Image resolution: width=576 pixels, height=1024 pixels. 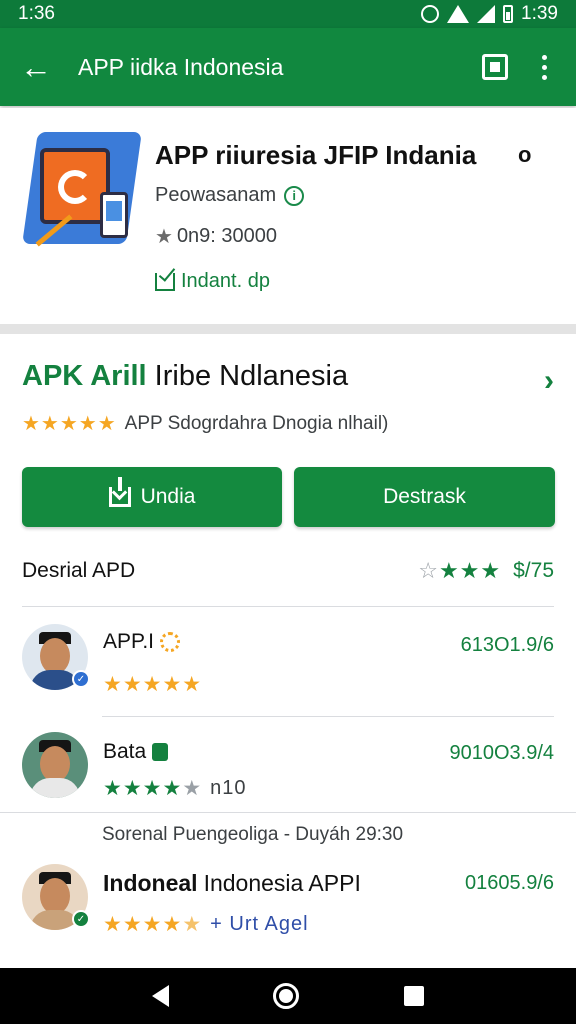 I want to click on app-name: APP riiuresia JFIP Indania, so click(x=316, y=155).